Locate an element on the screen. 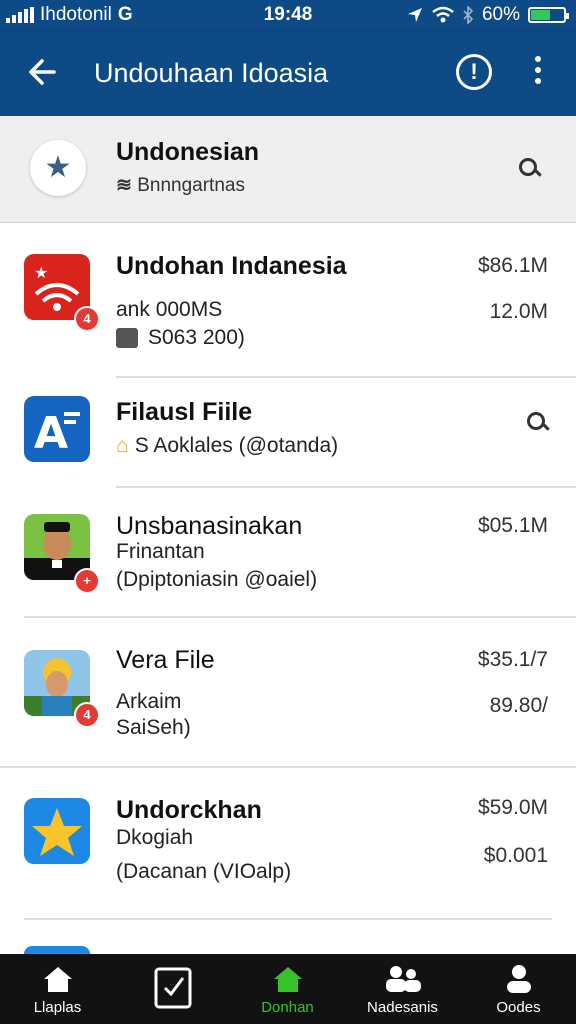 This screenshot has width=576, height=1024. person-icon is located at coordinates (518, 979).